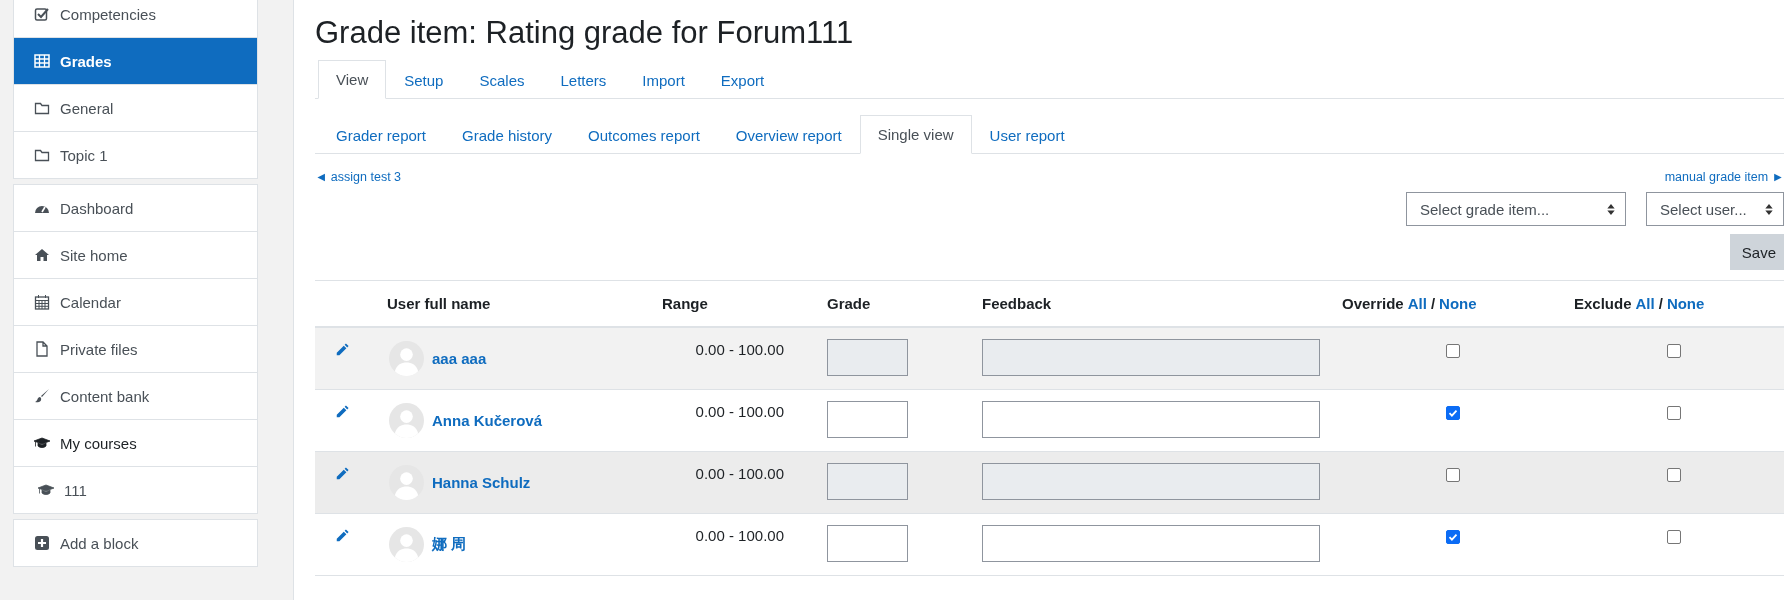  What do you see at coordinates (135, 60) in the screenshot?
I see `sidebar-item: Grades` at bounding box center [135, 60].